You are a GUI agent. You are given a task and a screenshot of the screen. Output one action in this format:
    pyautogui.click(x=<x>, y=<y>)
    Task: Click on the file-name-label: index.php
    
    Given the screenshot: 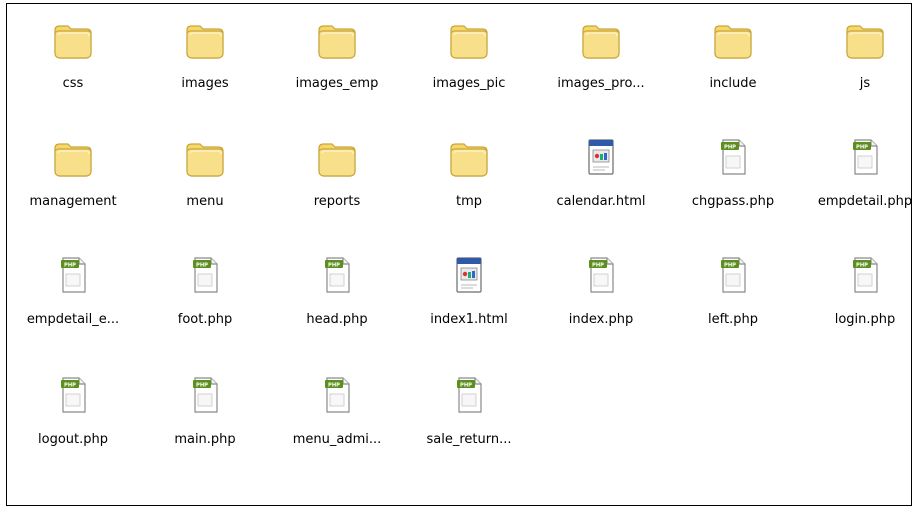 What is the action you would take?
    pyautogui.click(x=601, y=319)
    